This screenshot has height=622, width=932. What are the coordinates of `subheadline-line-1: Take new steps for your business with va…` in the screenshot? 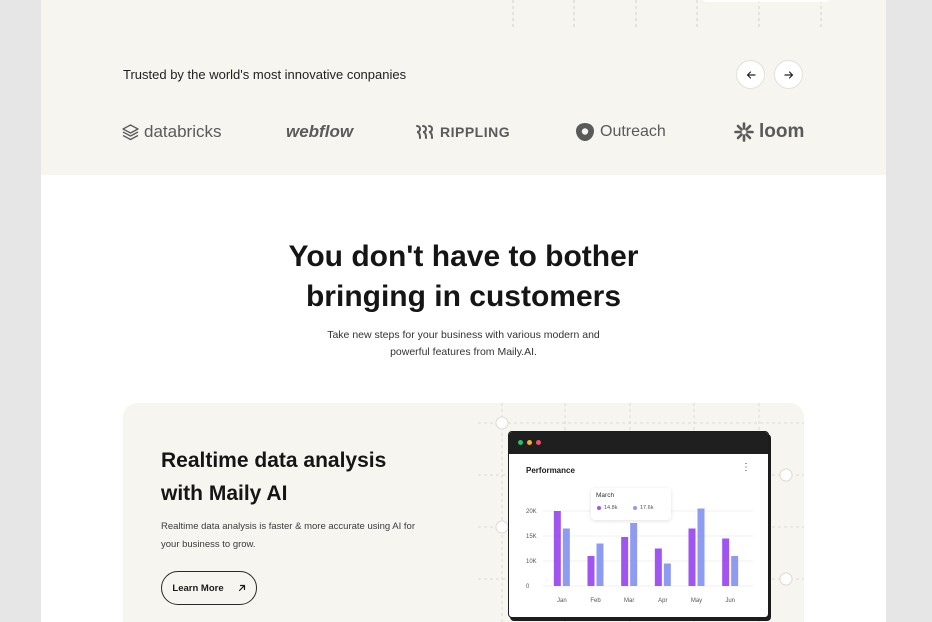 It's located at (463, 335).